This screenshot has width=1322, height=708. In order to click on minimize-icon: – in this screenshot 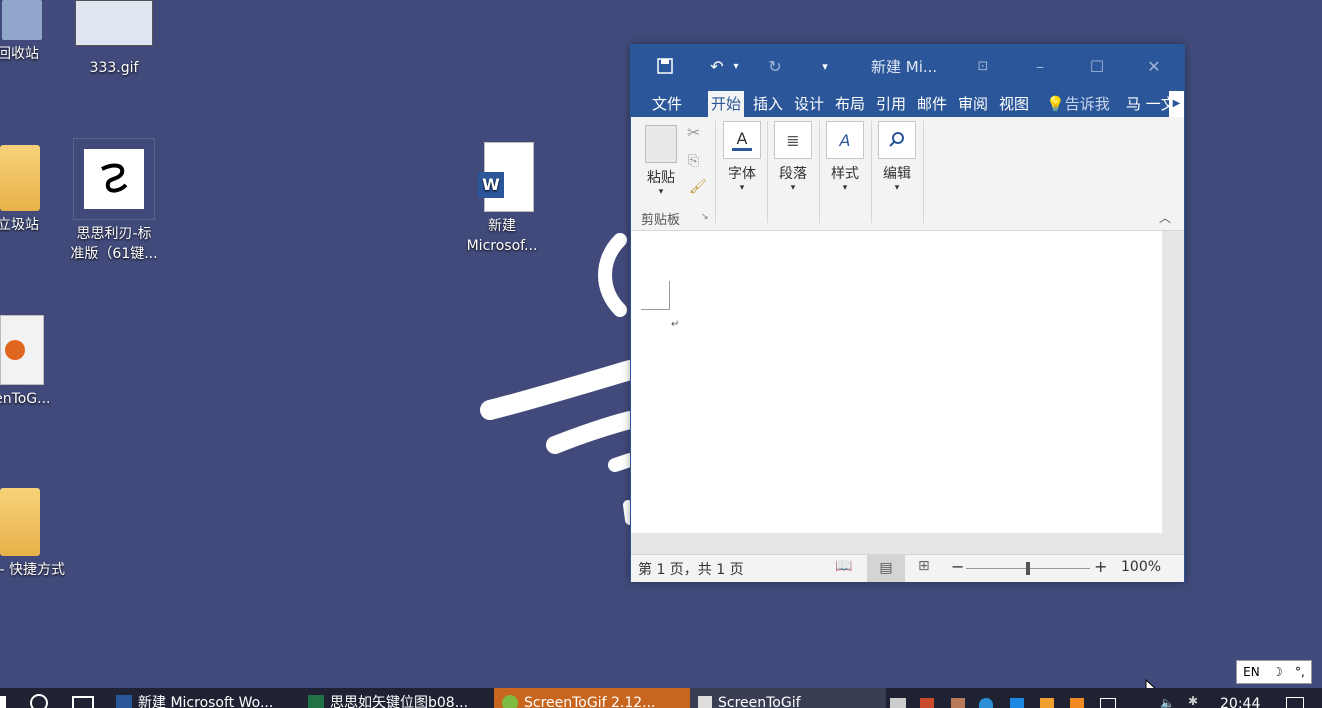, I will do `click(1040, 66)`.